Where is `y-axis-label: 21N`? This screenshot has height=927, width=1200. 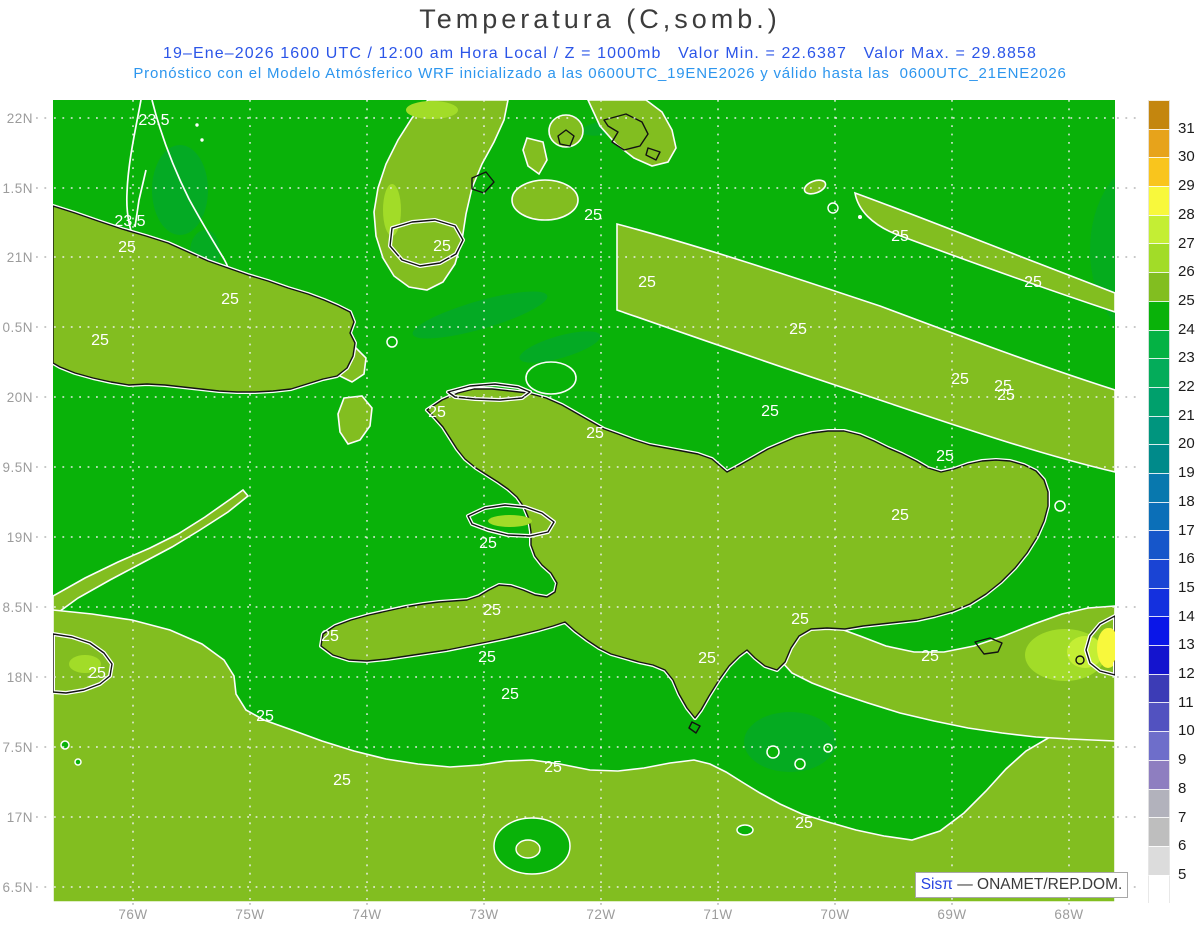 y-axis-label: 21N is located at coordinates (20, 257).